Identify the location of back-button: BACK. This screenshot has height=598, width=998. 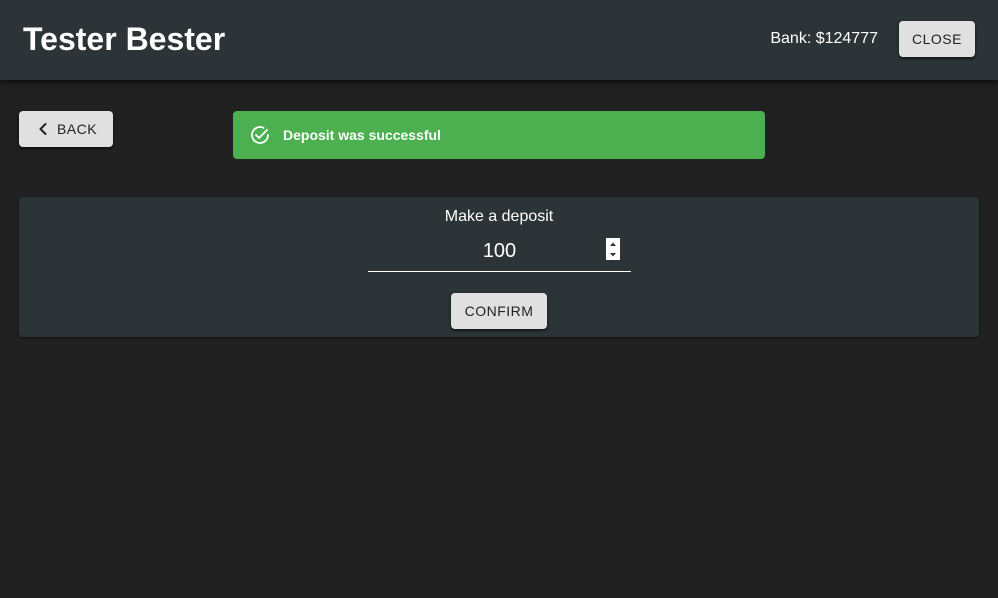
(66, 129).